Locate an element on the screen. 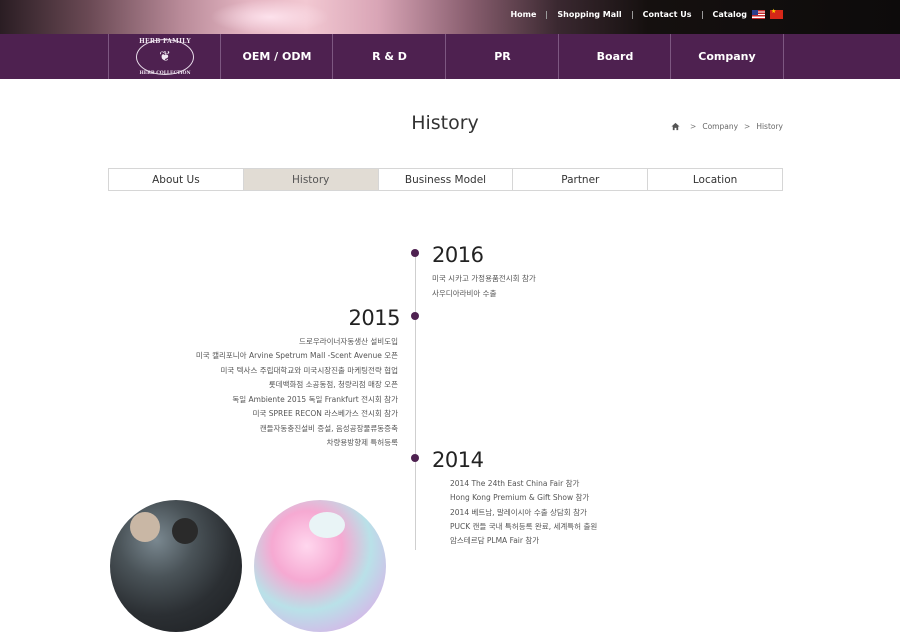  timeline-line is located at coordinates (415, 400).